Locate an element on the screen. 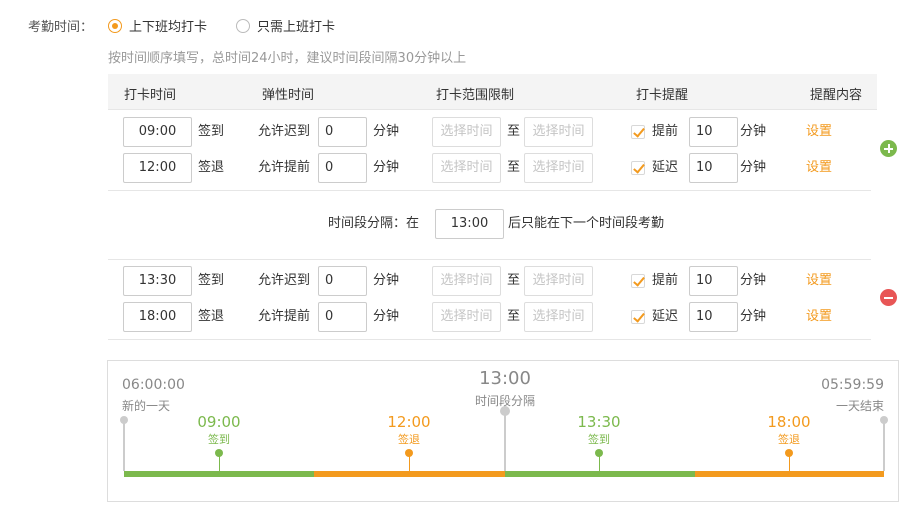 The height and width of the screenshot is (515, 914). radio-label: 只需上班打卡 is located at coordinates (296, 27).